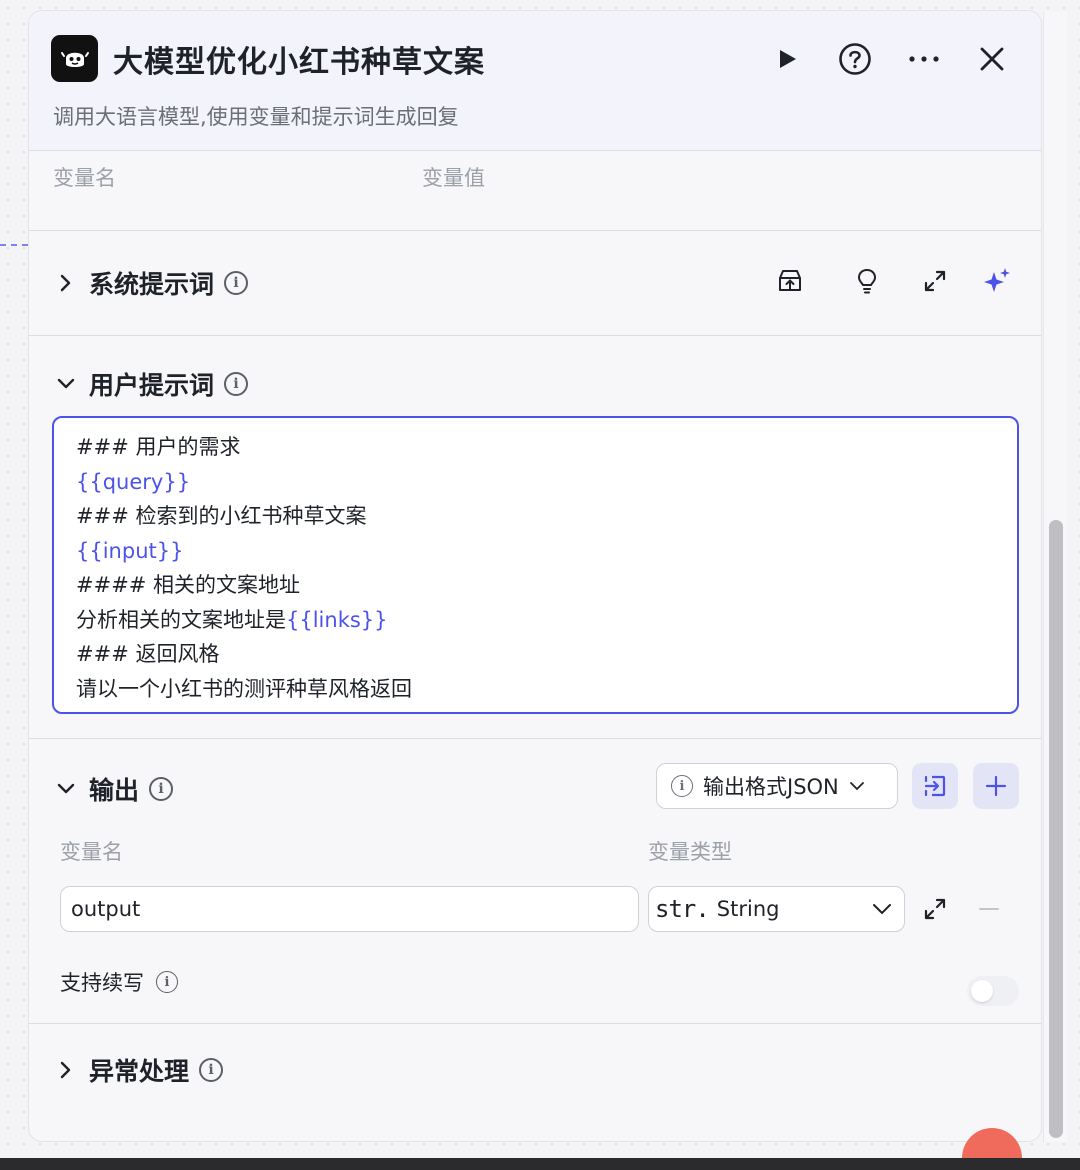 The height and width of the screenshot is (1170, 1080). Describe the element at coordinates (771, 787) in the screenshot. I see `output-format-label: 输出格式JSON` at that location.